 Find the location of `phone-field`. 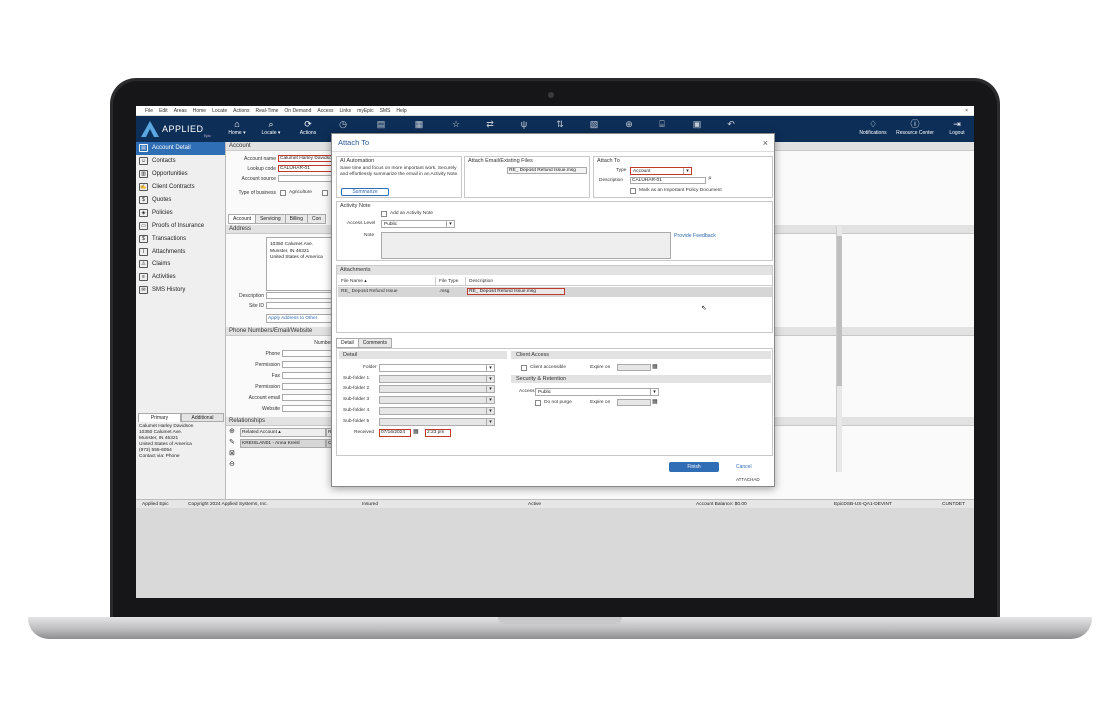

phone-field is located at coordinates (307, 353).